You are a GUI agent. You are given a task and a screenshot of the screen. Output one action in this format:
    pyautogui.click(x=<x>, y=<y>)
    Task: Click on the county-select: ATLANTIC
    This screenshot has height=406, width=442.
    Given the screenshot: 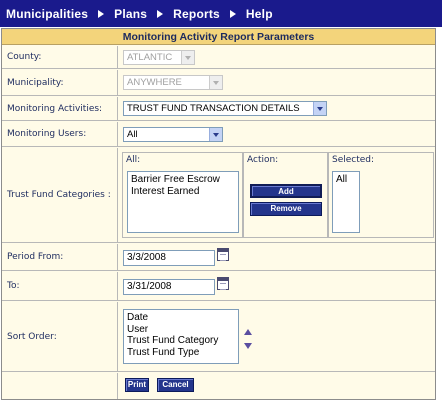 What is the action you would take?
    pyautogui.click(x=159, y=57)
    